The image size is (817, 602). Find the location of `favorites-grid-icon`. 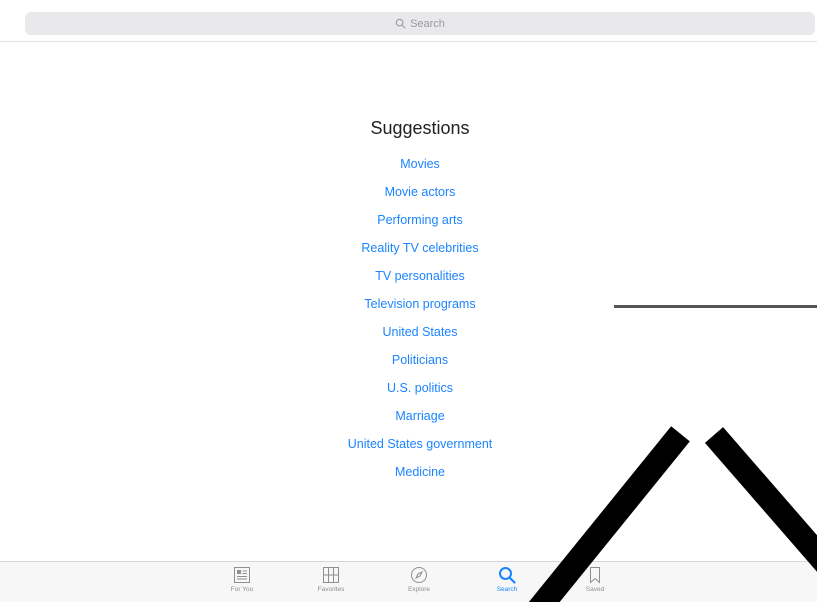

favorites-grid-icon is located at coordinates (331, 575).